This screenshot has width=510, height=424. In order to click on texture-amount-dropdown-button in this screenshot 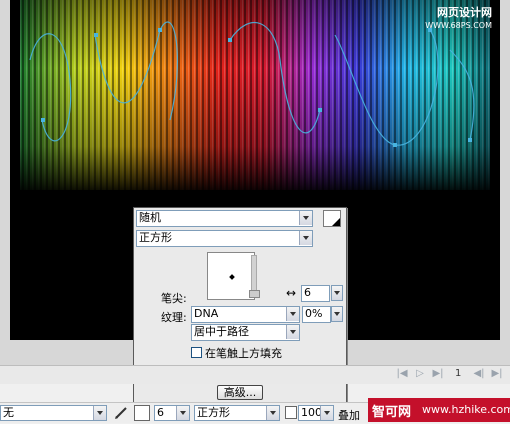, I will do `click(337, 314)`.